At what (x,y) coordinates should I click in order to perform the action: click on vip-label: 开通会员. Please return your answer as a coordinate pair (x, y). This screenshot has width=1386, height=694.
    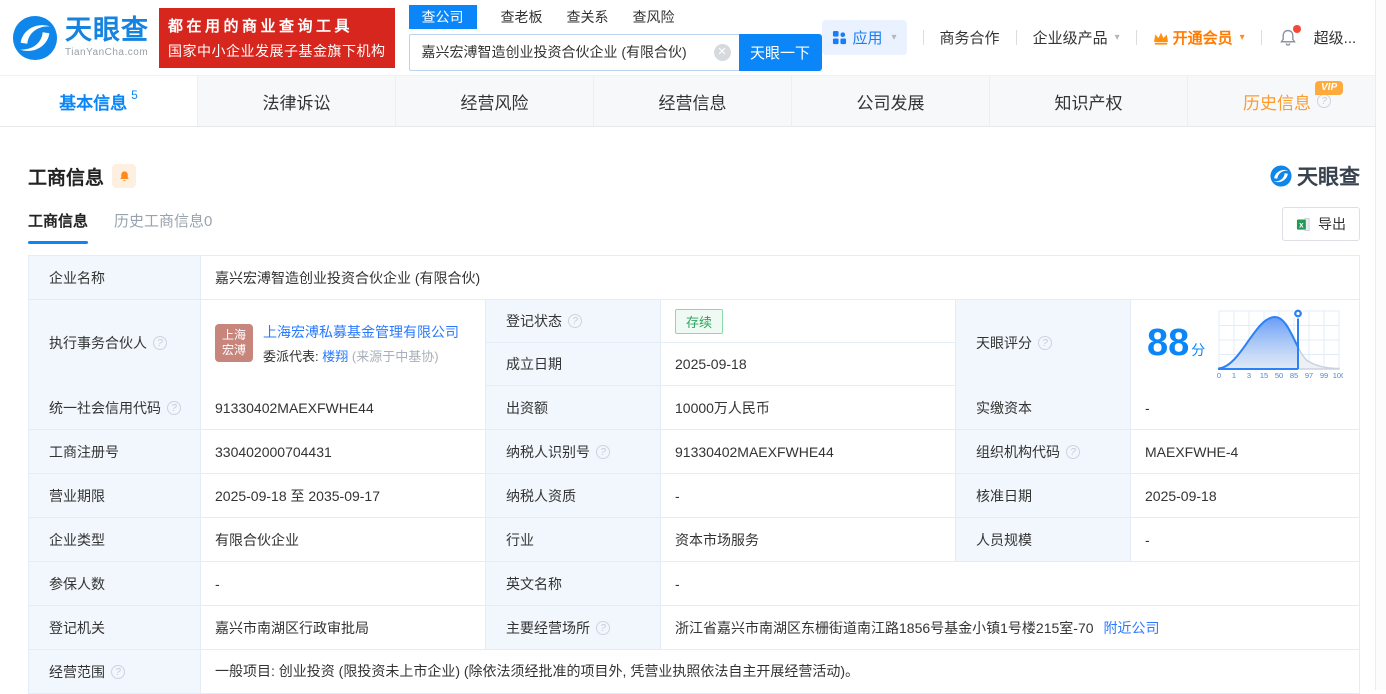
    Looking at the image, I should click on (1203, 37).